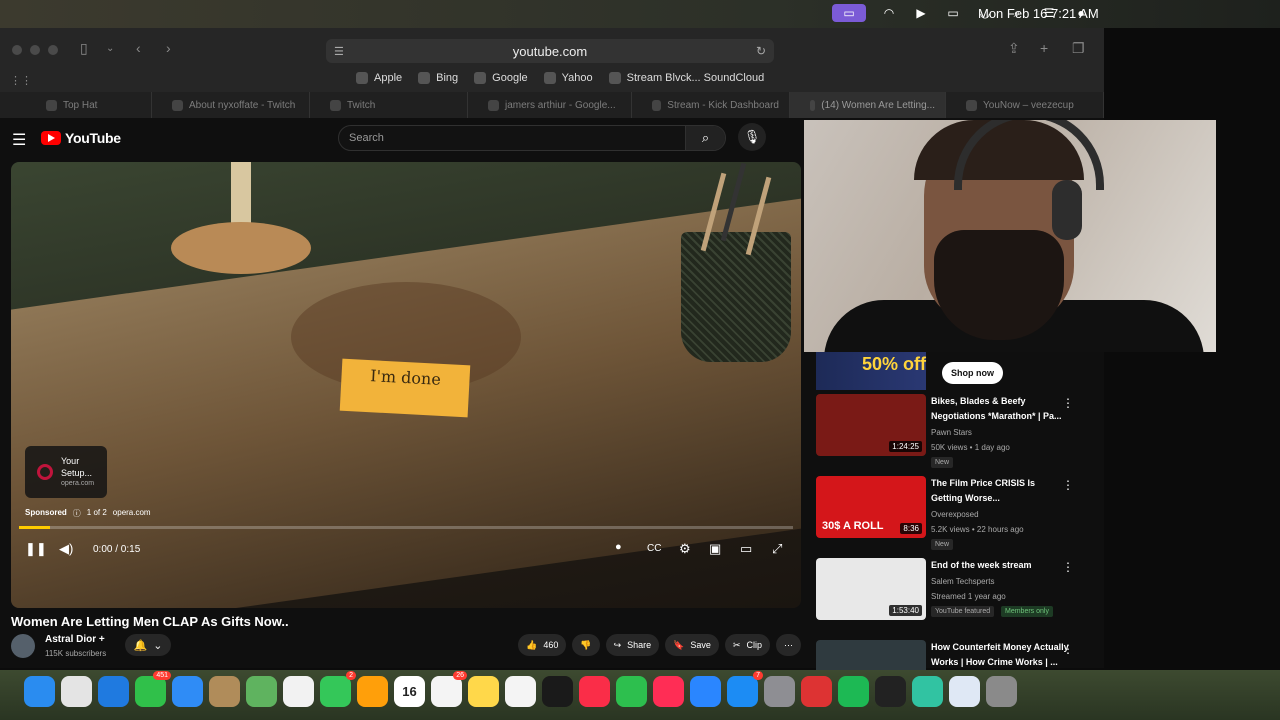 The width and height of the screenshot is (1280, 720). What do you see at coordinates (483, 691) in the screenshot?
I see `notes-icon` at bounding box center [483, 691].